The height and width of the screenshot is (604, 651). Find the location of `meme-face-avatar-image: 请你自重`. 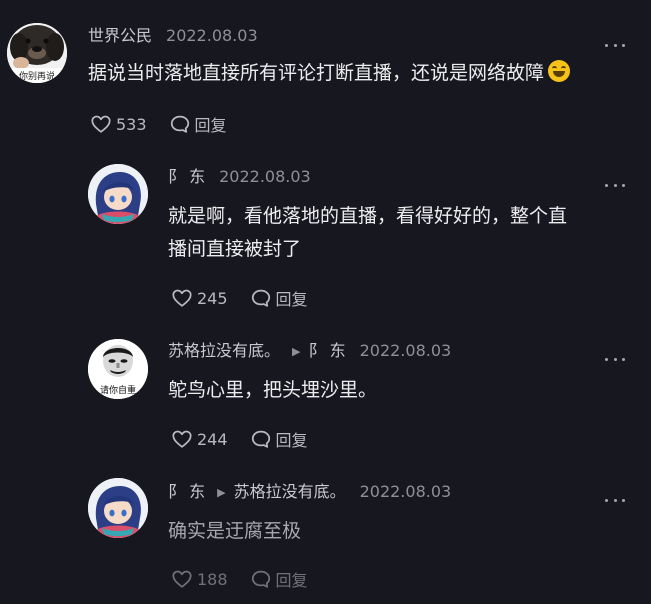

meme-face-avatar-image: 请你自重 is located at coordinates (118, 369).